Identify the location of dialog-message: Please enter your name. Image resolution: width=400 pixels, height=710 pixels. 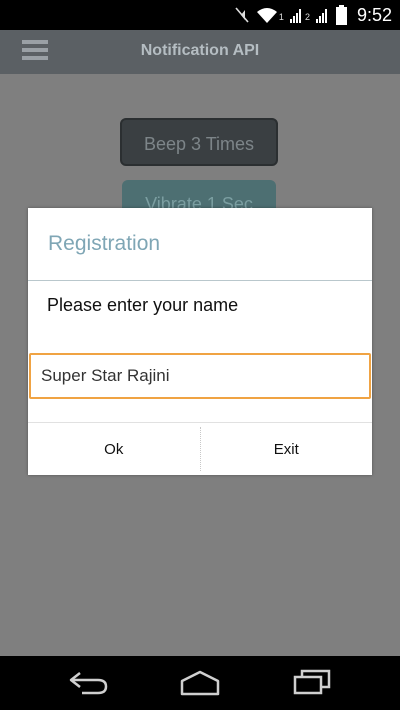
(143, 305).